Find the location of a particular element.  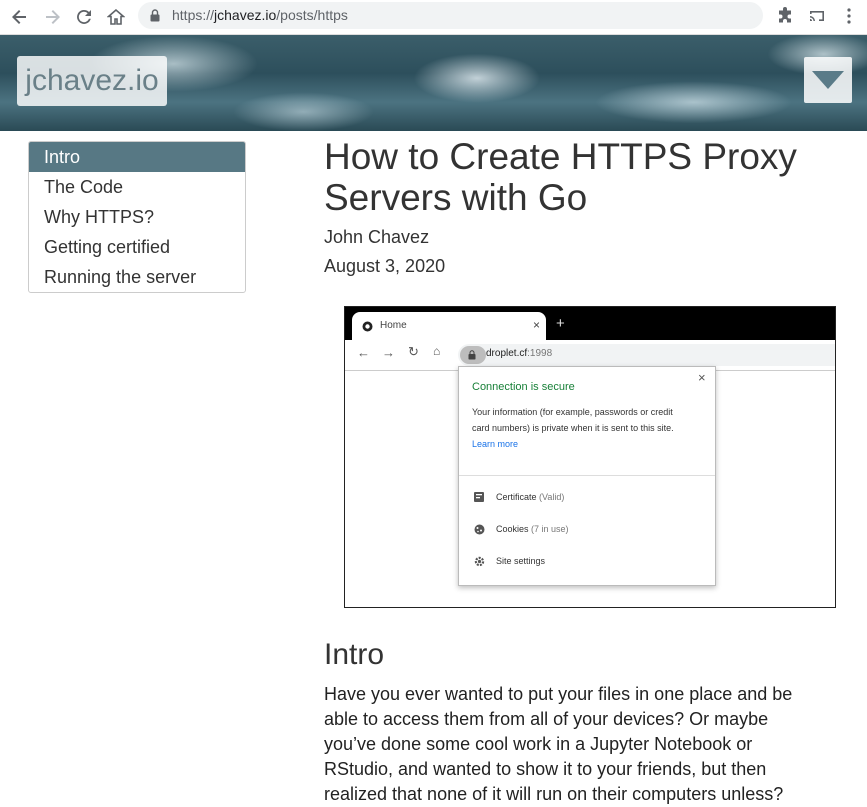

cast-button is located at coordinates (817, 18).